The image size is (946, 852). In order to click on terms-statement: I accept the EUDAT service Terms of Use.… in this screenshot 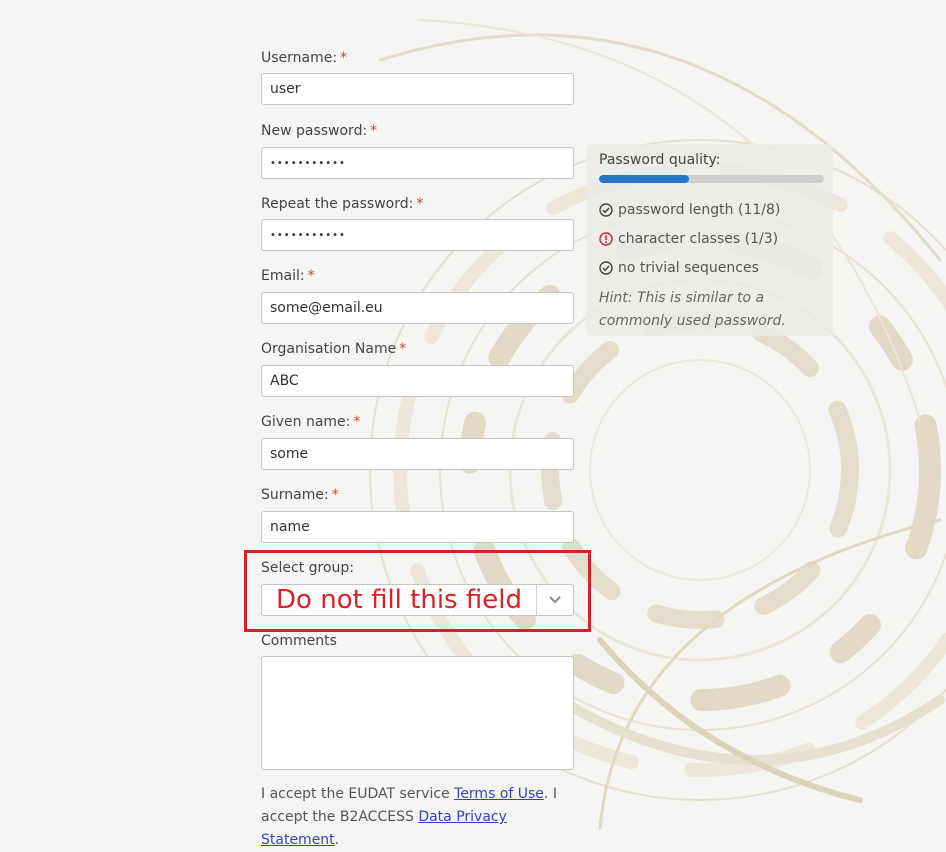, I will do `click(409, 817)`.